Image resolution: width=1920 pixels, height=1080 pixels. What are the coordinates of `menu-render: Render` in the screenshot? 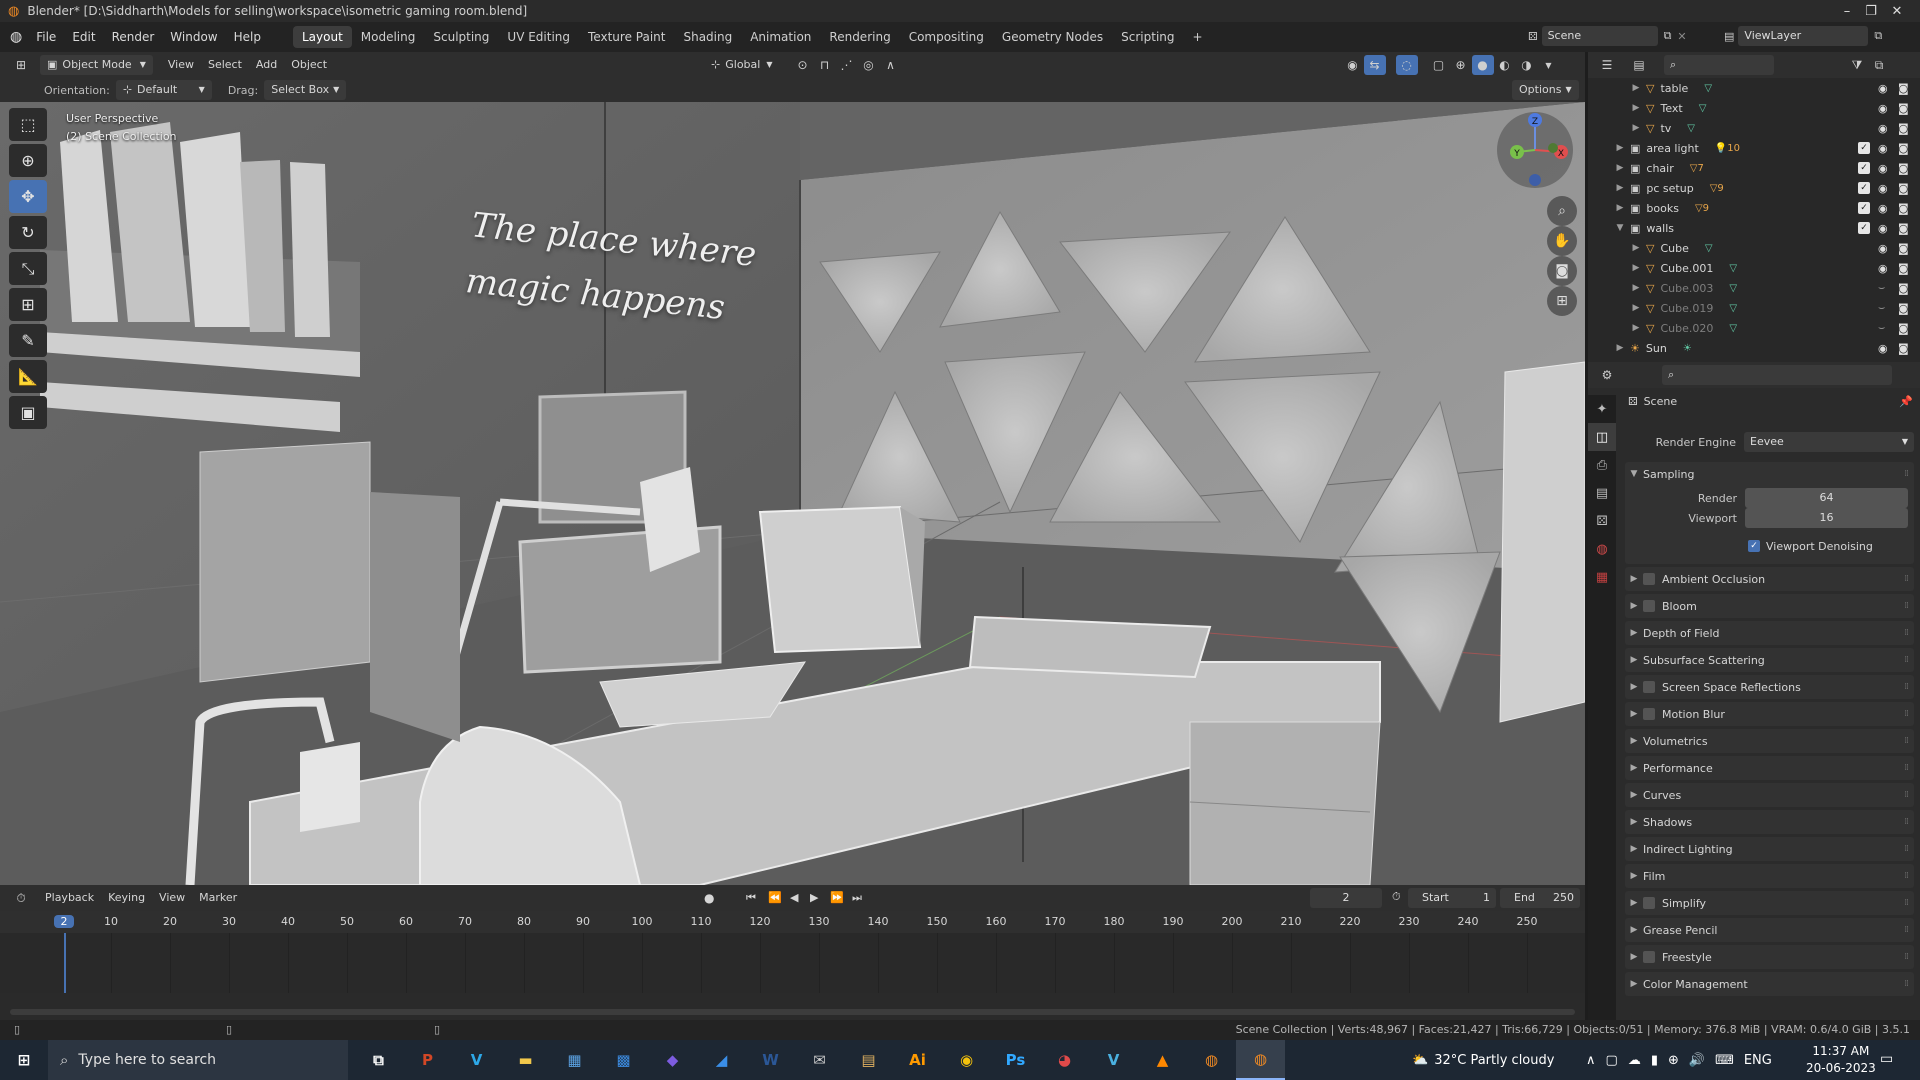 It's located at (133, 37).